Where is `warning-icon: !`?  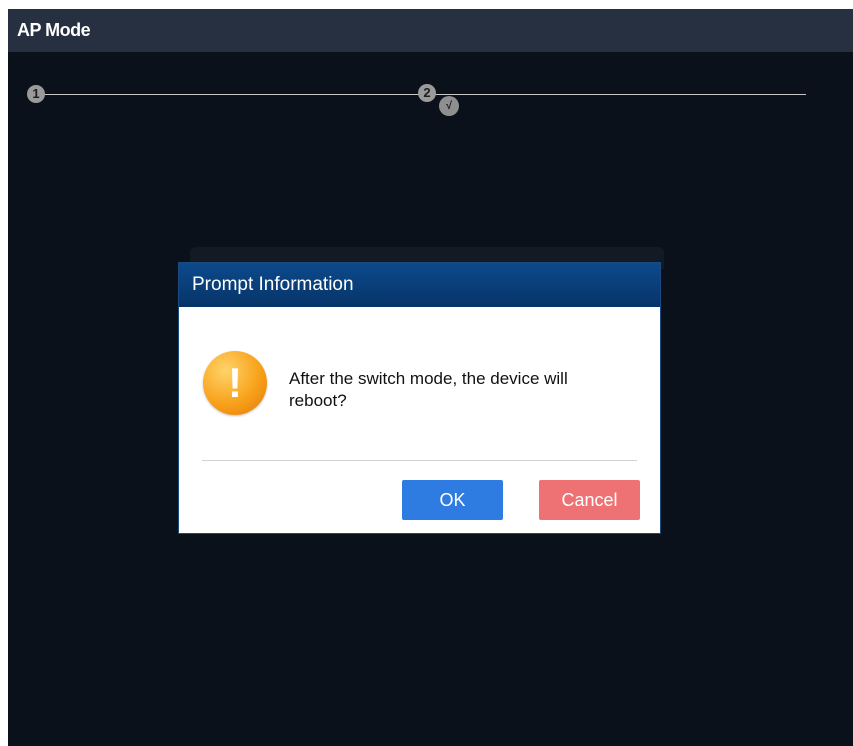 warning-icon: ! is located at coordinates (235, 383).